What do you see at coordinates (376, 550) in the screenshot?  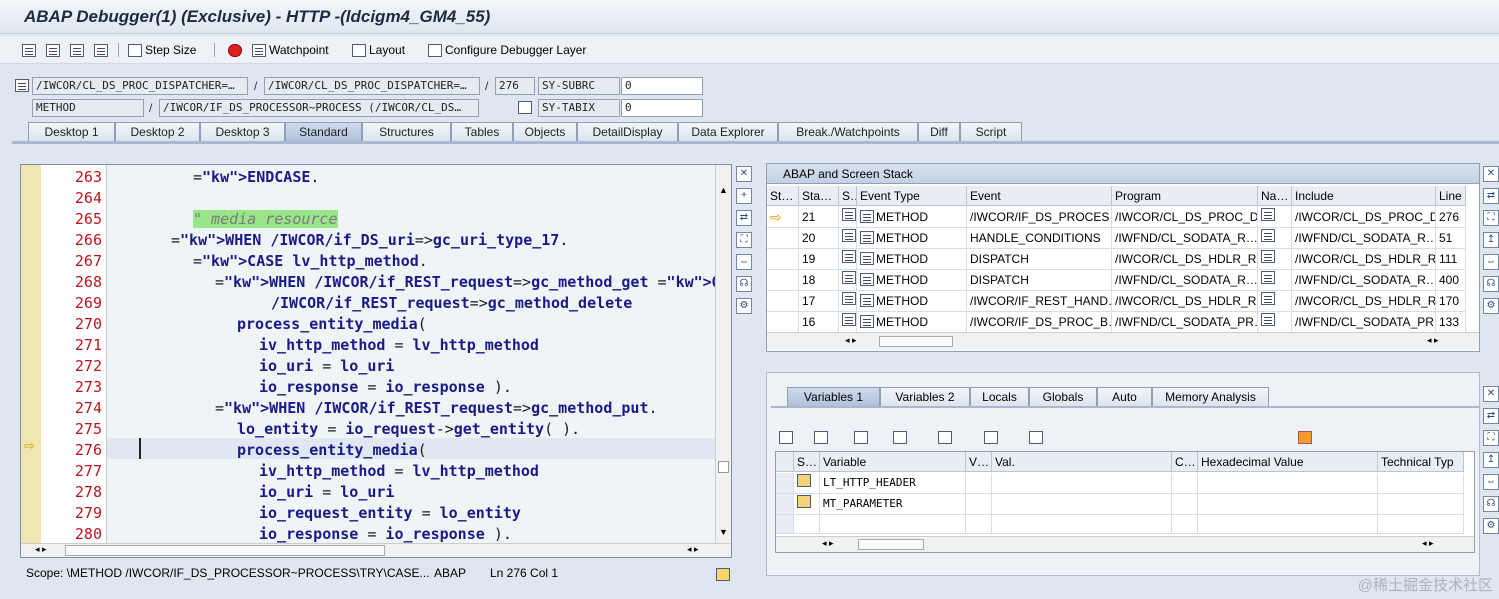 I see `editor-horizontal-scrollbar: ◂ ▸ ◂ ▸` at bounding box center [376, 550].